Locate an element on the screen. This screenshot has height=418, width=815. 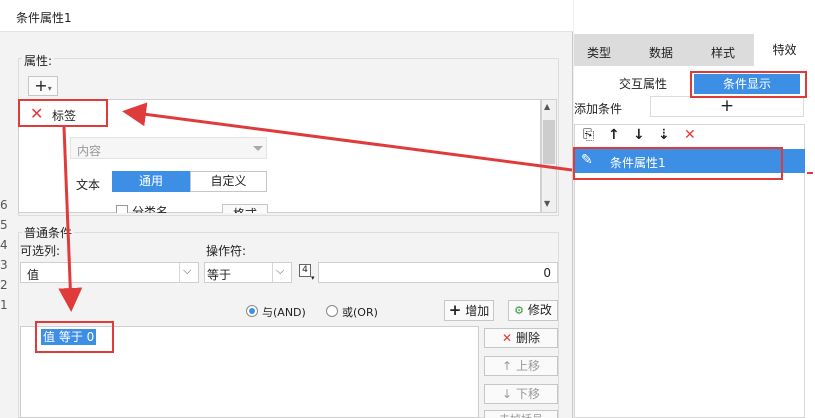
ruler-digit: 1 is located at coordinates (4, 305).